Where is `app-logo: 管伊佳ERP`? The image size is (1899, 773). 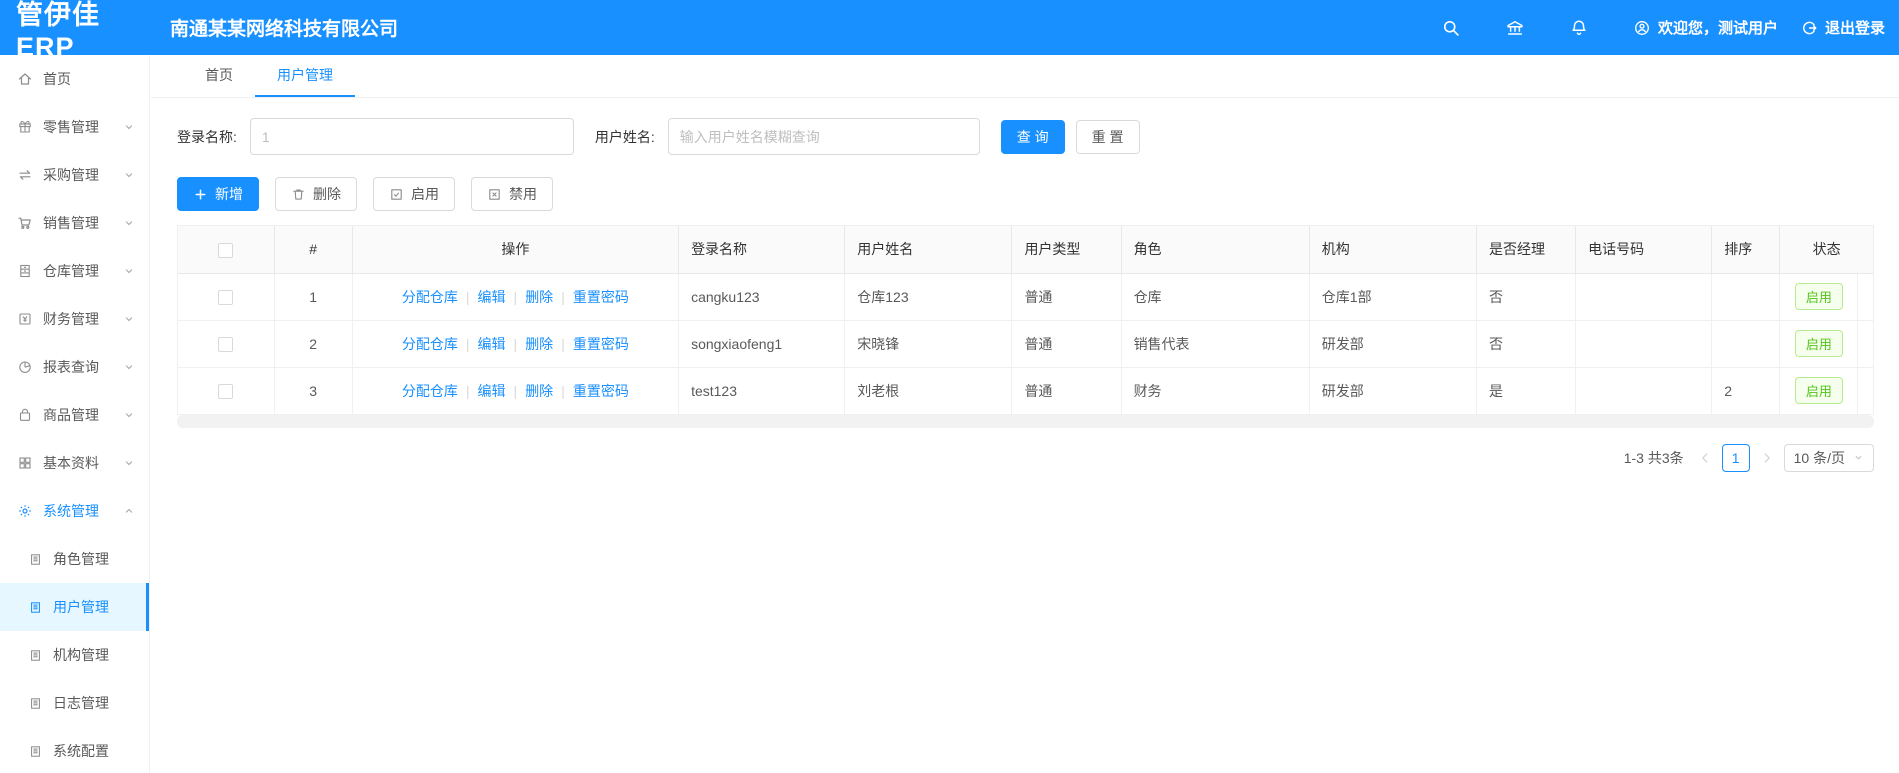
app-logo: 管伊佳ERP is located at coordinates (79, 31).